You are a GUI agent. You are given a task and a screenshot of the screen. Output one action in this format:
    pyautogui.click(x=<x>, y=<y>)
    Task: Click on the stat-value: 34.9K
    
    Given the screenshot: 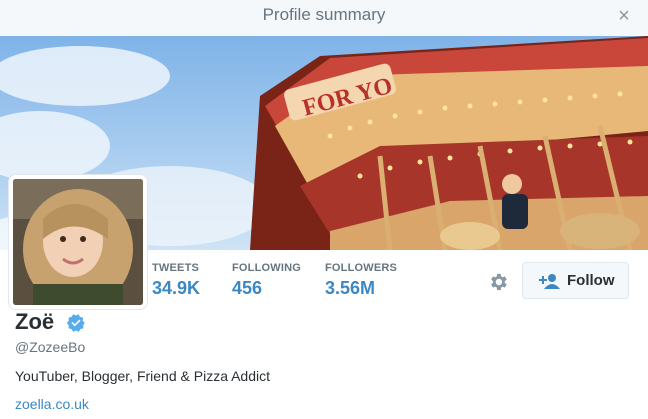 What is the action you would take?
    pyautogui.click(x=176, y=288)
    